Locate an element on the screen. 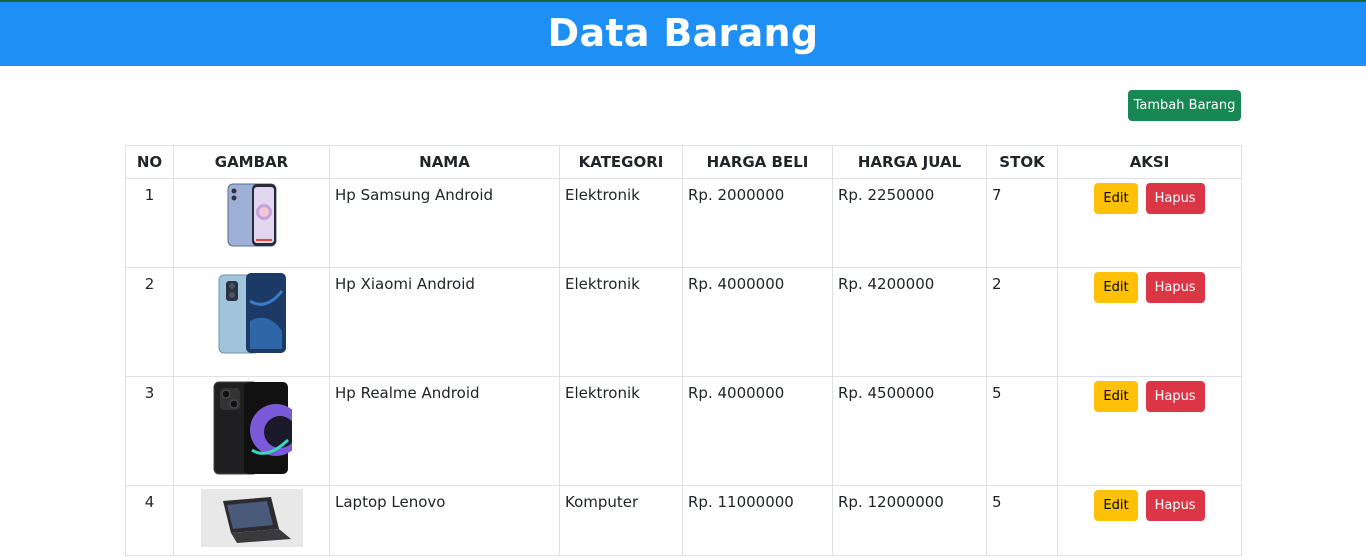  page-title: Data Barang is located at coordinates (683, 33).